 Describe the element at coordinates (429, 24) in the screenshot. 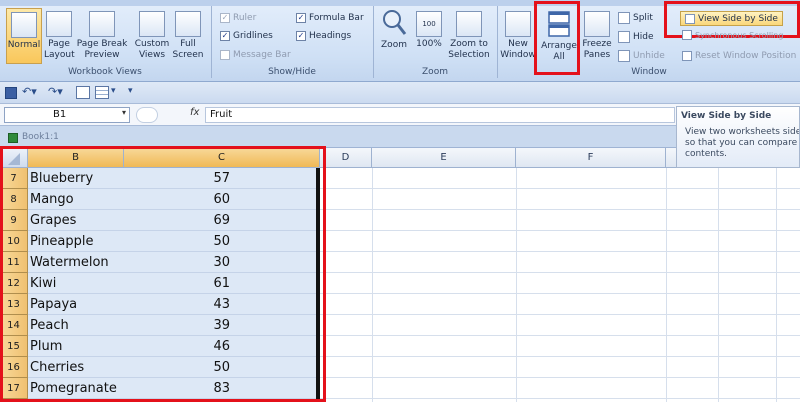

I see `zoom-100-icon: 100` at that location.